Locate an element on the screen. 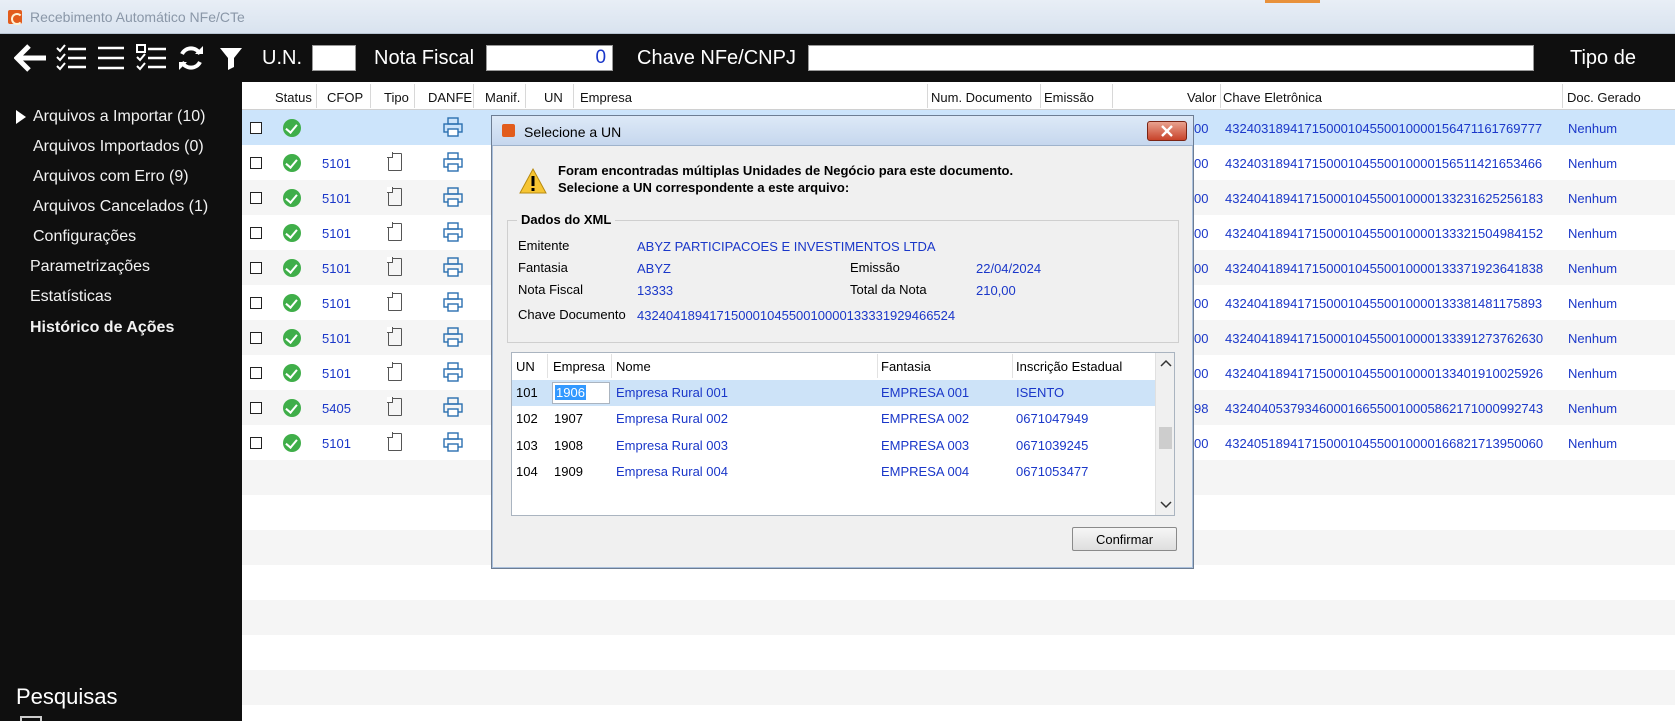 The width and height of the screenshot is (1675, 721). window-titlebar: Recebimento Automático NFe/CTe is located at coordinates (837, 17).